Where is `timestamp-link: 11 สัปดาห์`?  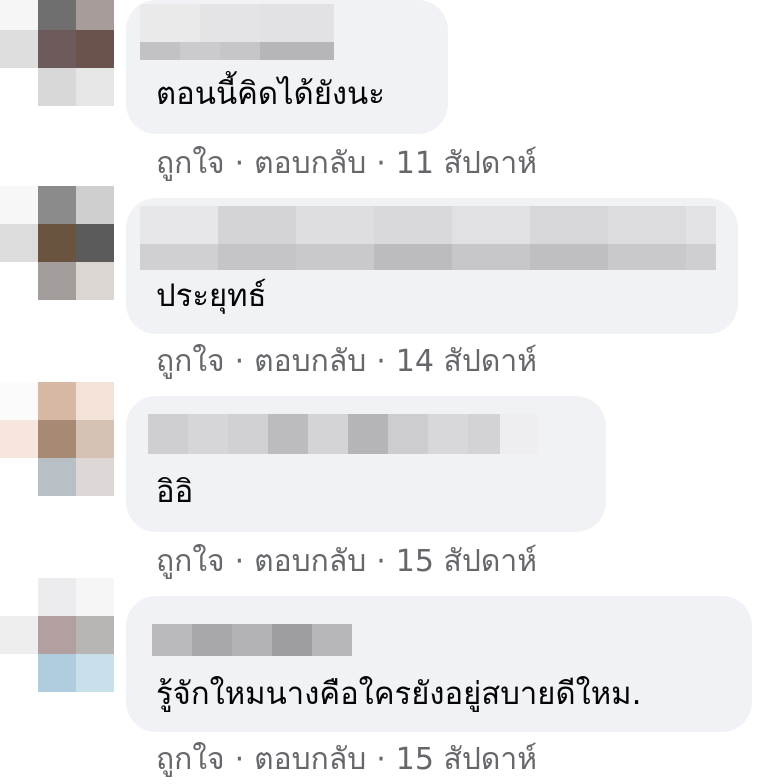
timestamp-link: 11 สัปดาห์ is located at coordinates (466, 163).